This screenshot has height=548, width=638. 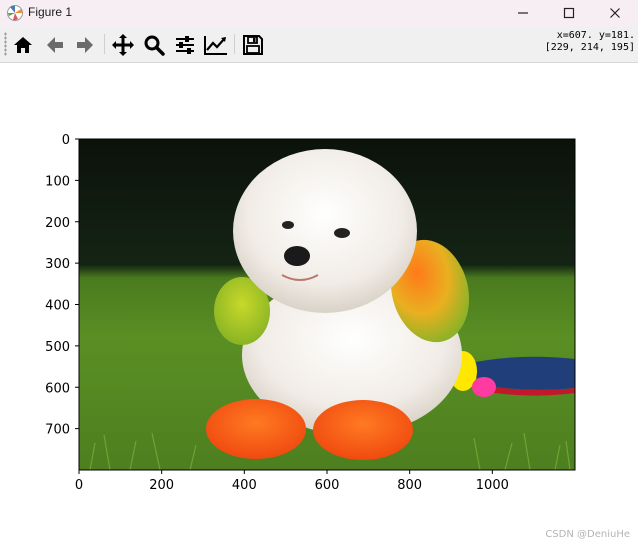 I want to click on save-icon, so click(x=253, y=45).